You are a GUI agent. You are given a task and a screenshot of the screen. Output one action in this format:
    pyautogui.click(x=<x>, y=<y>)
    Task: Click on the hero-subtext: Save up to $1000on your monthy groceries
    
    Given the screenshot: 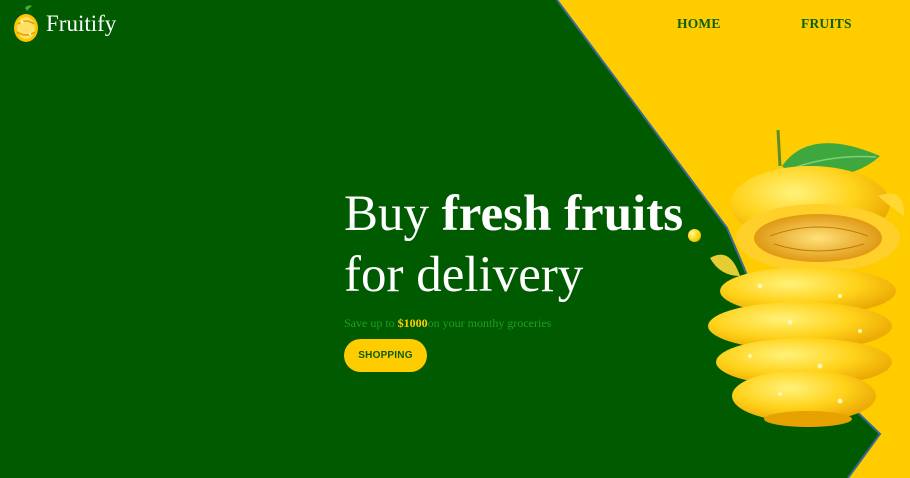 What is the action you would take?
    pyautogui.click(x=513, y=323)
    